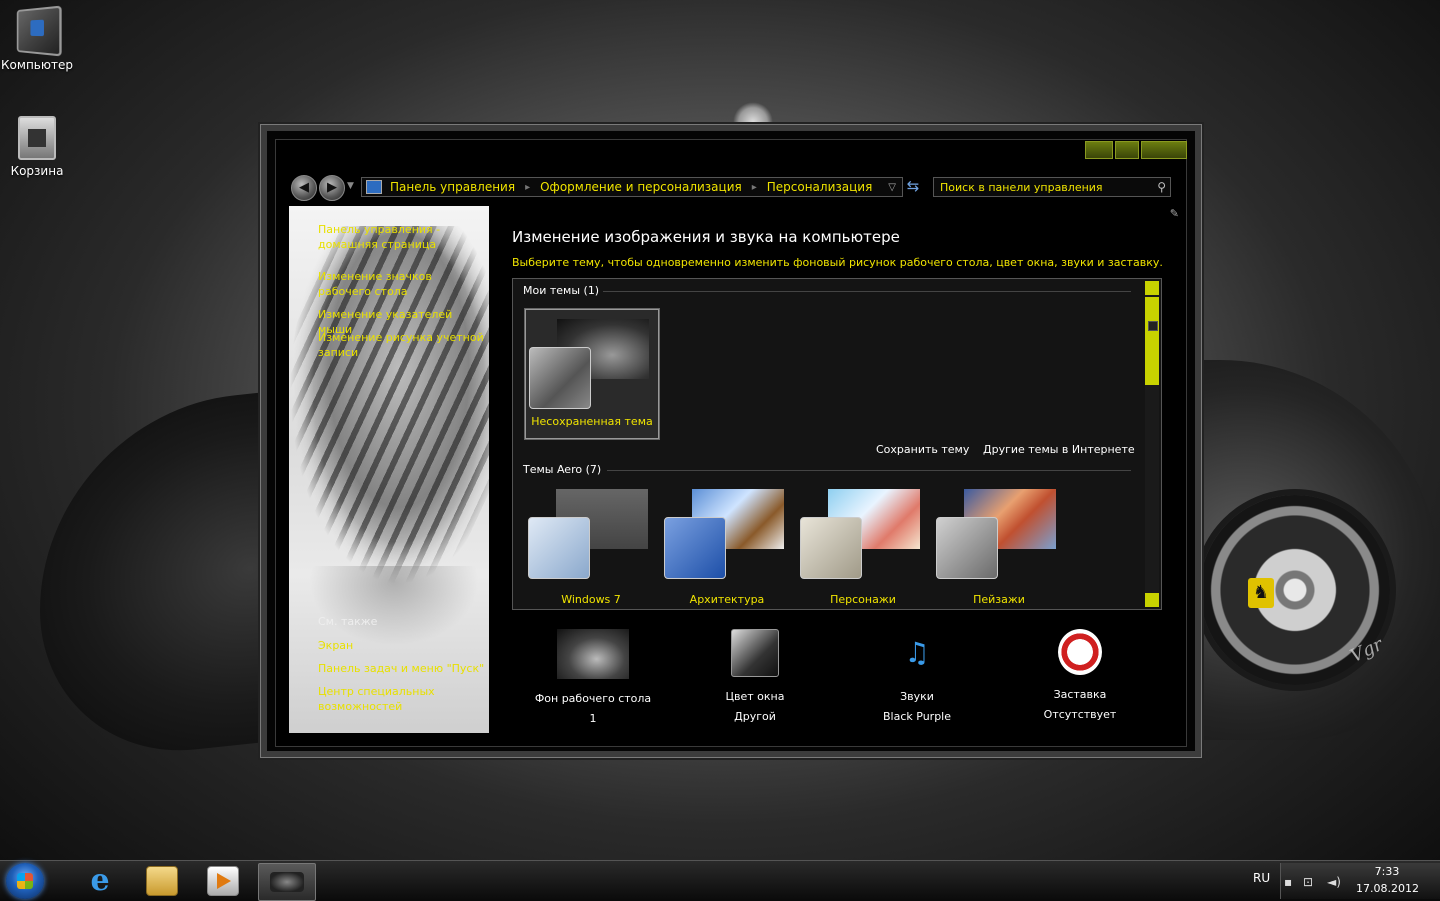 The image size is (1440, 901). I want to click on taskbar: e RU ▪ ⊡ ◄) 7:33 17.08.2012, so click(720, 880).